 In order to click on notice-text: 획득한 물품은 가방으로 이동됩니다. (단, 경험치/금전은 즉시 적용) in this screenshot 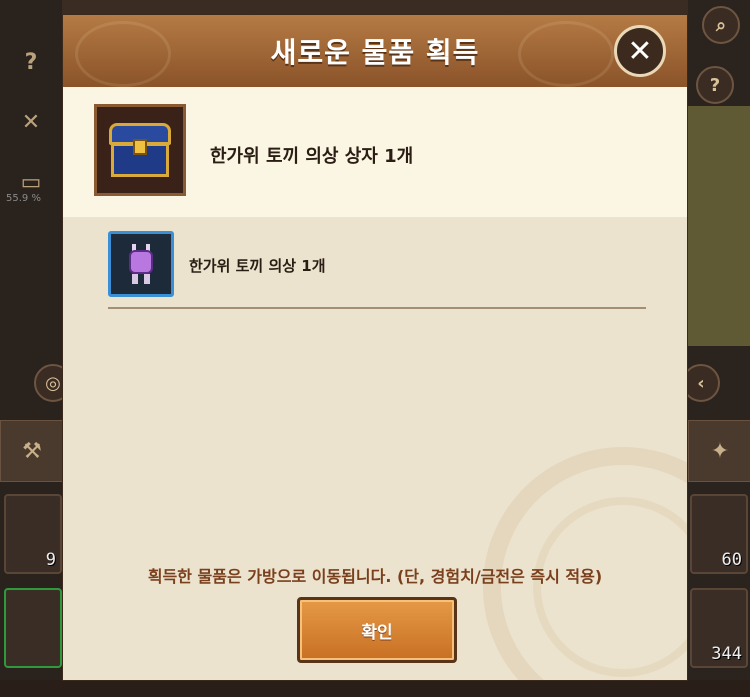, I will do `click(375, 576)`.